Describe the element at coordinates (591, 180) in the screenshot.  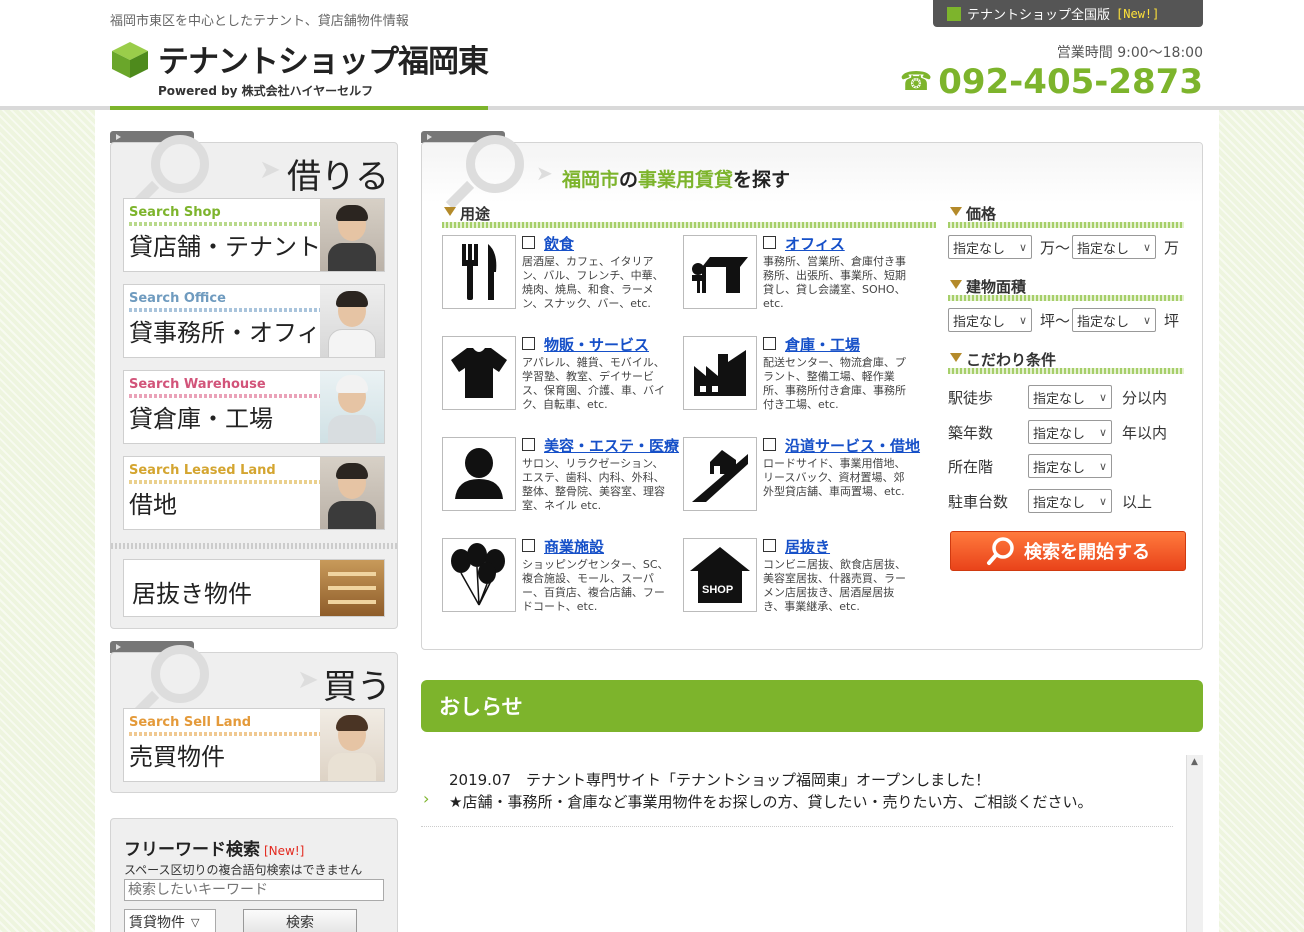
I see `title-city: 福岡市` at that location.